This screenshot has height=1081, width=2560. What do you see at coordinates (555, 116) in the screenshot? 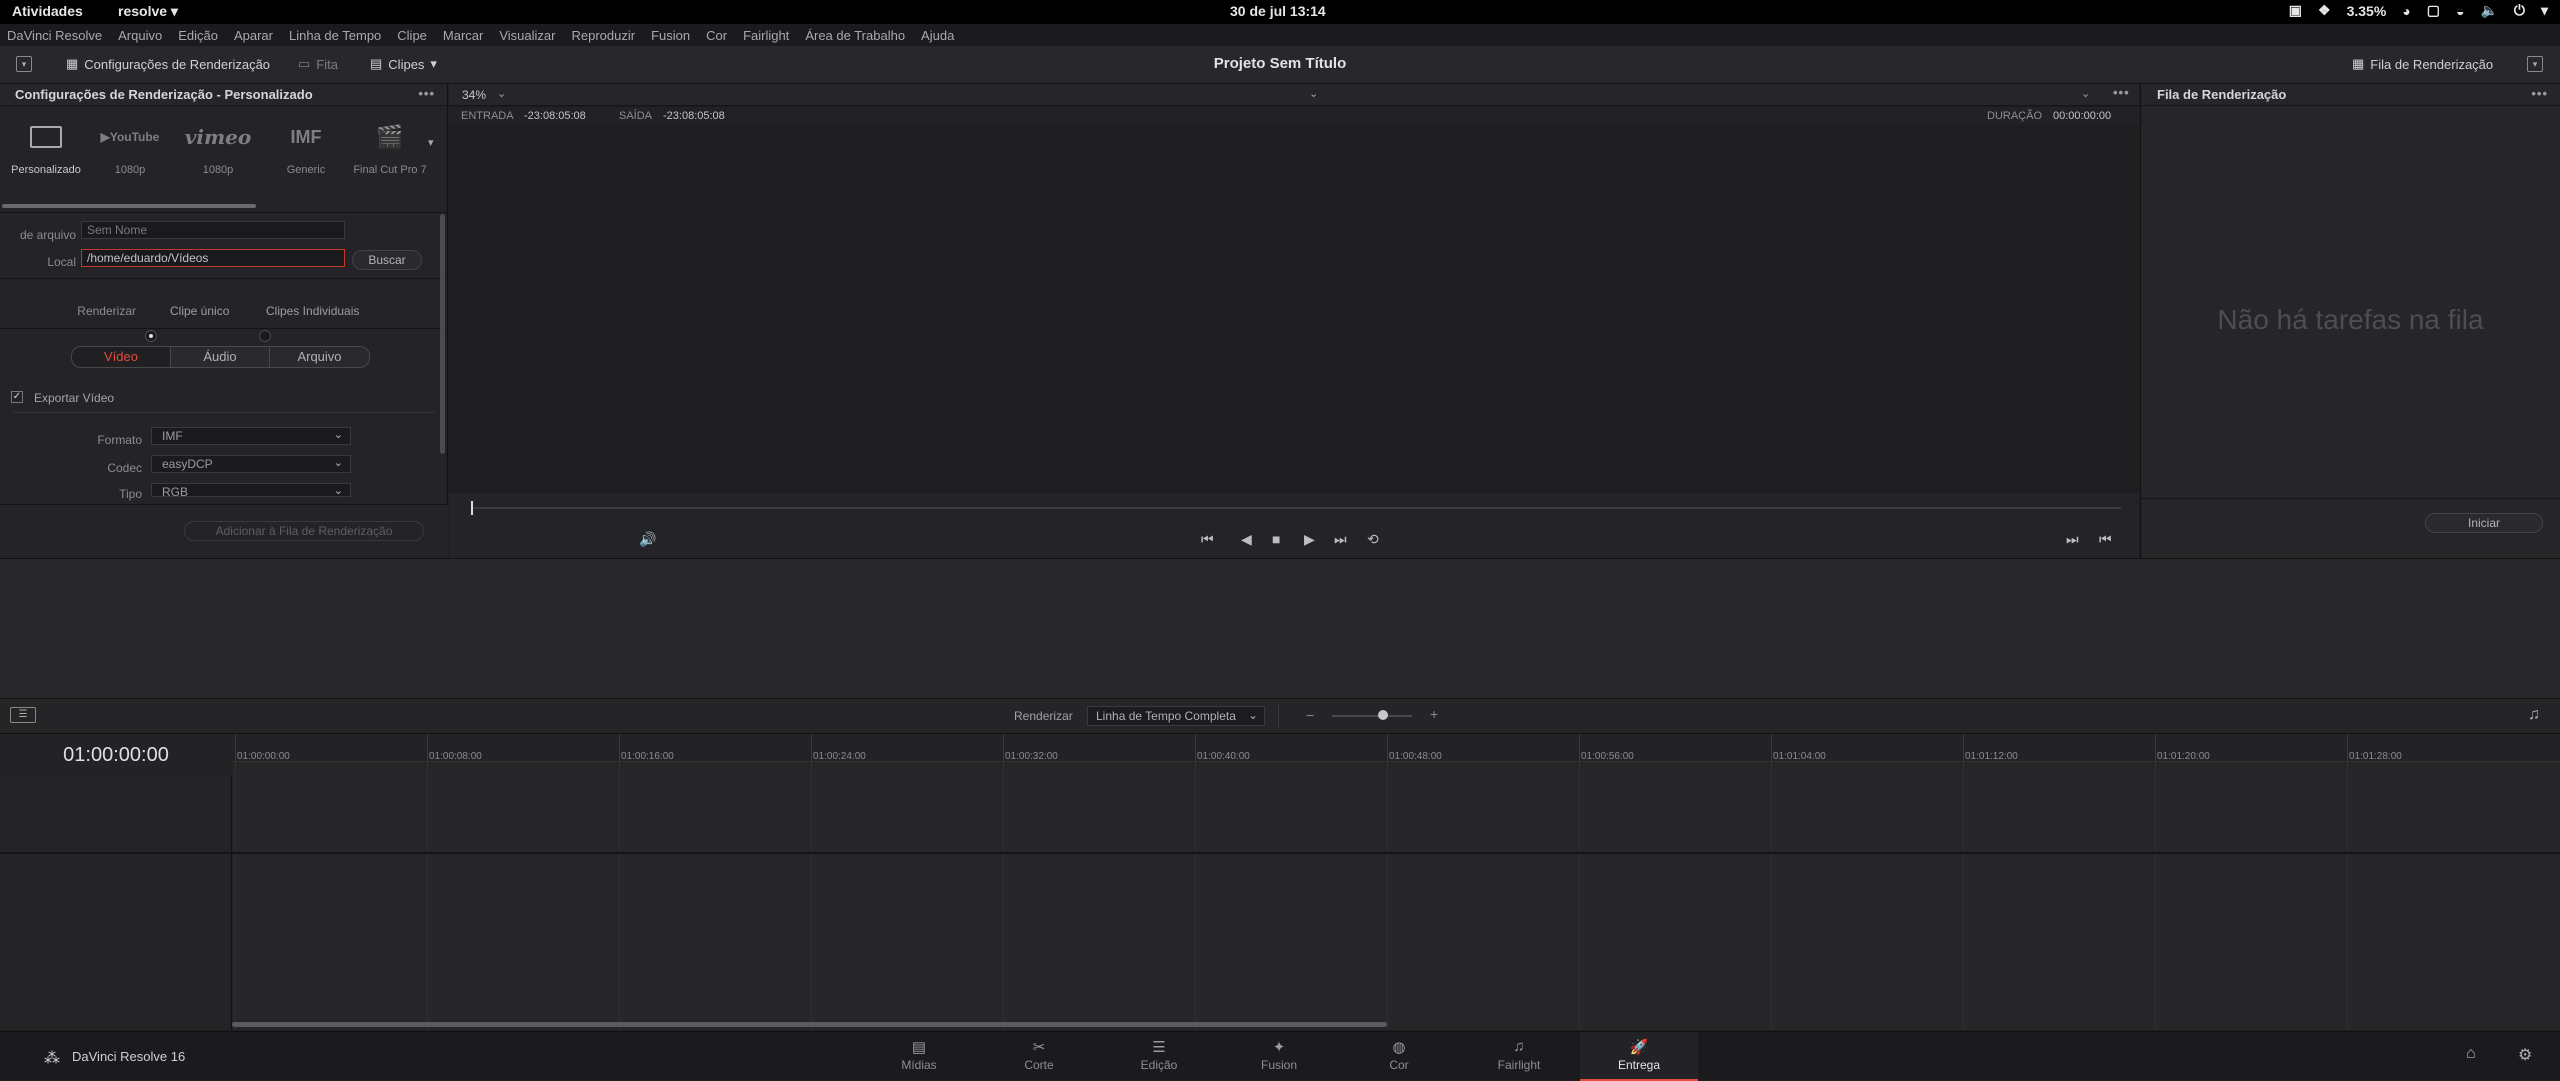
I see `in-timecode: -23:08:05:08` at bounding box center [555, 116].